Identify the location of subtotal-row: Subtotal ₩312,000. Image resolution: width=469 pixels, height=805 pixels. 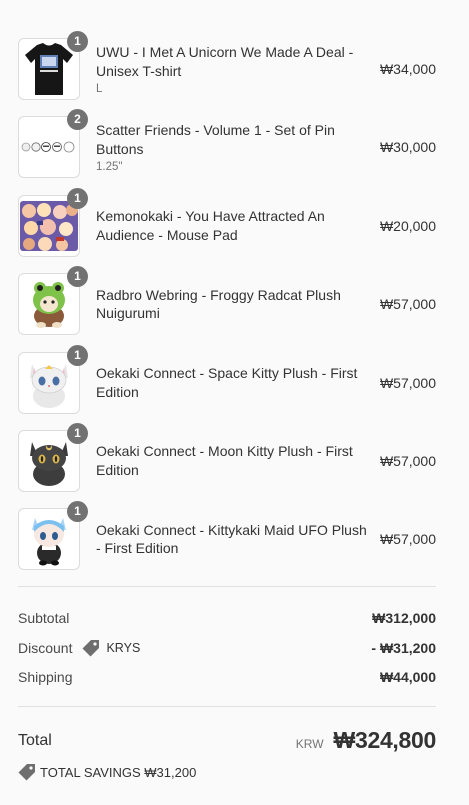
(227, 619).